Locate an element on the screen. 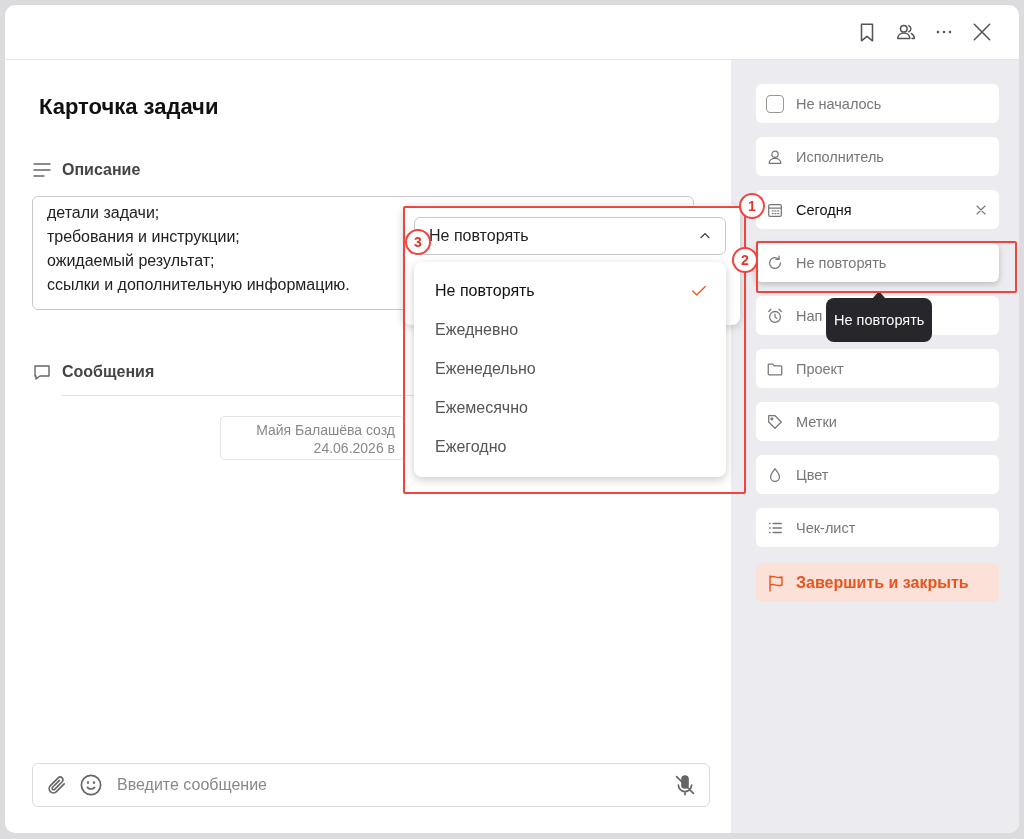  card-title: Карточка задачи is located at coordinates (129, 107).